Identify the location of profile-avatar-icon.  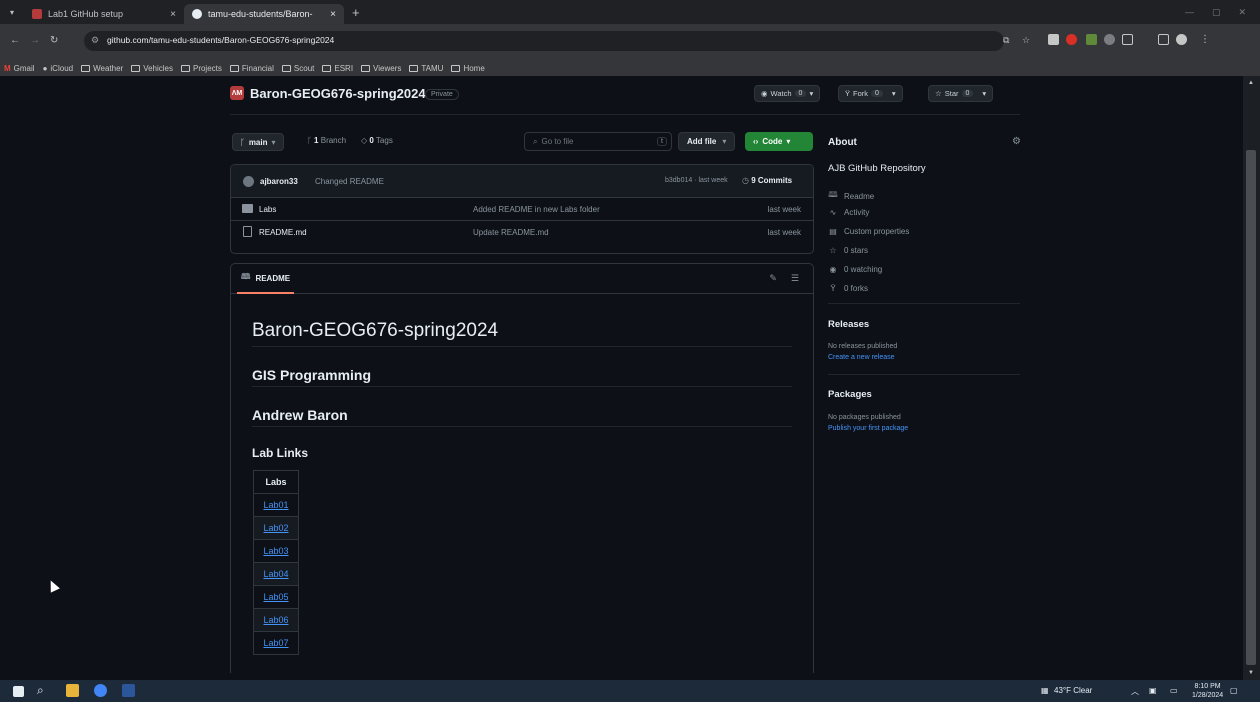
(1181, 39).